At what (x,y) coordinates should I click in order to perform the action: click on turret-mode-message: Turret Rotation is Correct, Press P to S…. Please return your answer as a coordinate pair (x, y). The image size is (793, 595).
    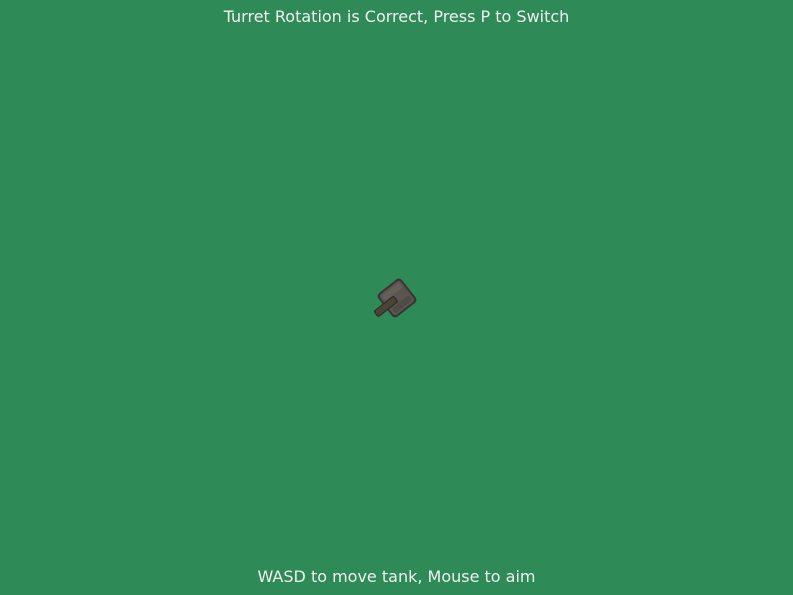
    Looking at the image, I should click on (396, 16).